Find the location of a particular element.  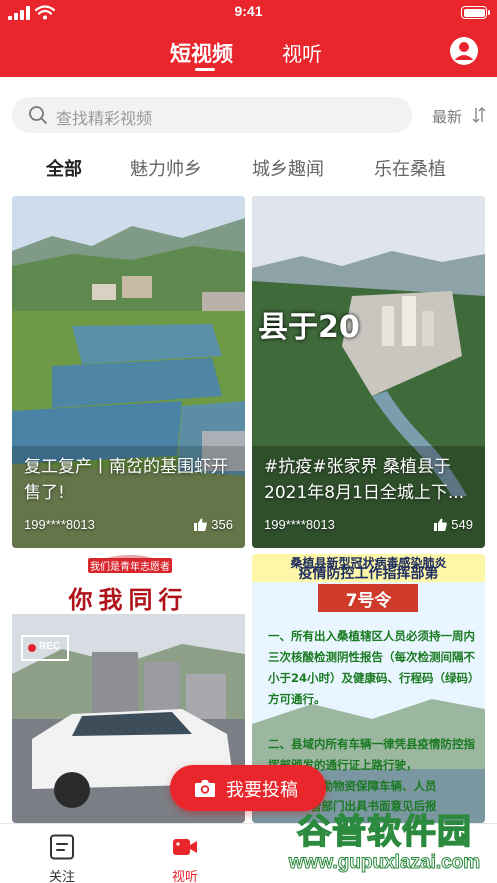

nav-audio-visual: 视听 is located at coordinates (185, 853).